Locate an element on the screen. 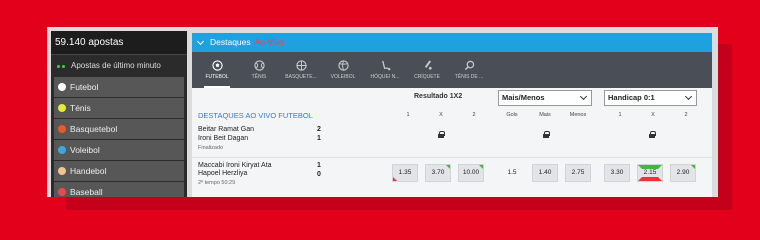  col-header-2: 2 is located at coordinates (474, 115).